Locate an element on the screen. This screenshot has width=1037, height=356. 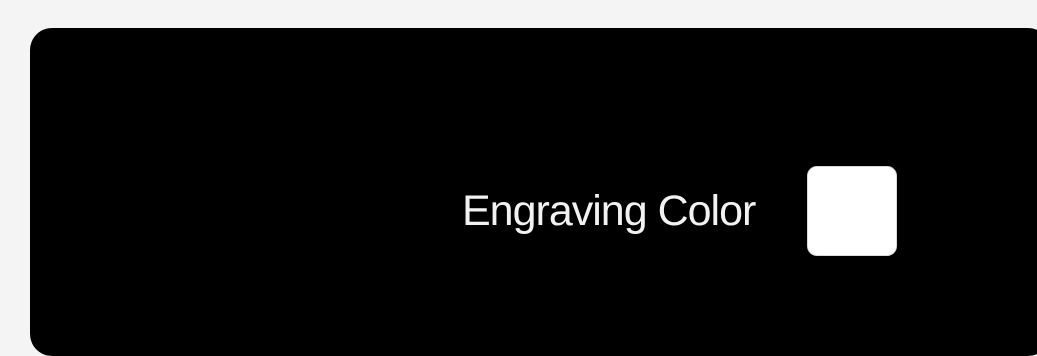
engraving-color-row: Engraving Color is located at coordinates (680, 211).